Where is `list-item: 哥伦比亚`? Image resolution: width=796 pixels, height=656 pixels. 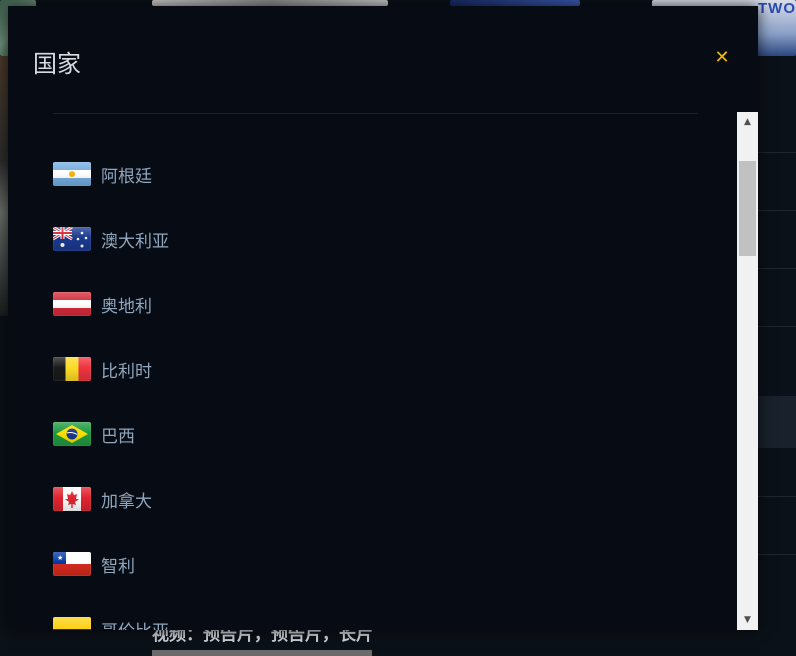 list-item: 哥伦比亚 is located at coordinates (111, 622).